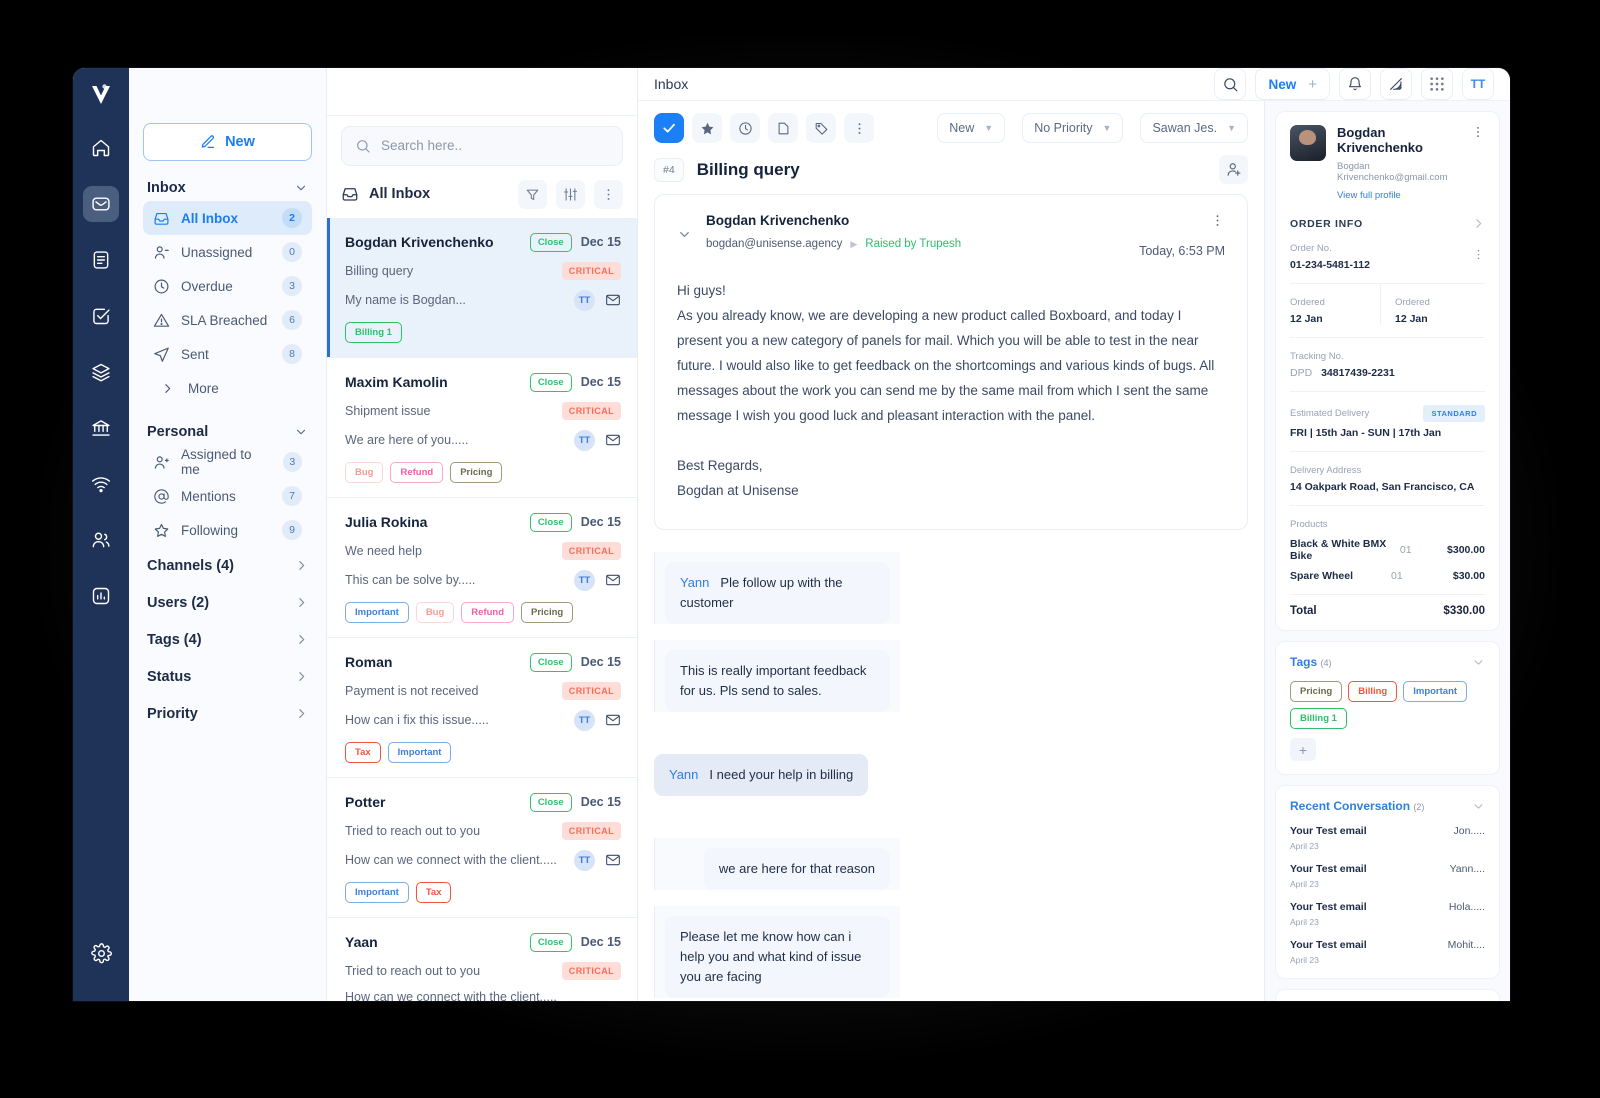  What do you see at coordinates (101, 596) in the screenshot?
I see `rail-item-analytics` at bounding box center [101, 596].